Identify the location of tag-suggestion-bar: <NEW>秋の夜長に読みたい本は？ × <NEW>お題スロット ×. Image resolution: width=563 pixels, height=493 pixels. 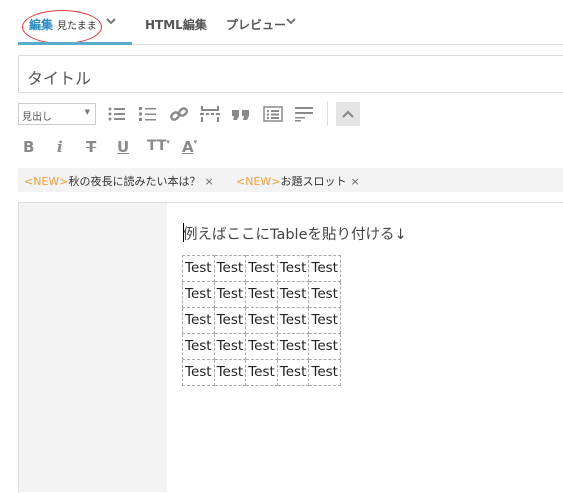
(290, 180).